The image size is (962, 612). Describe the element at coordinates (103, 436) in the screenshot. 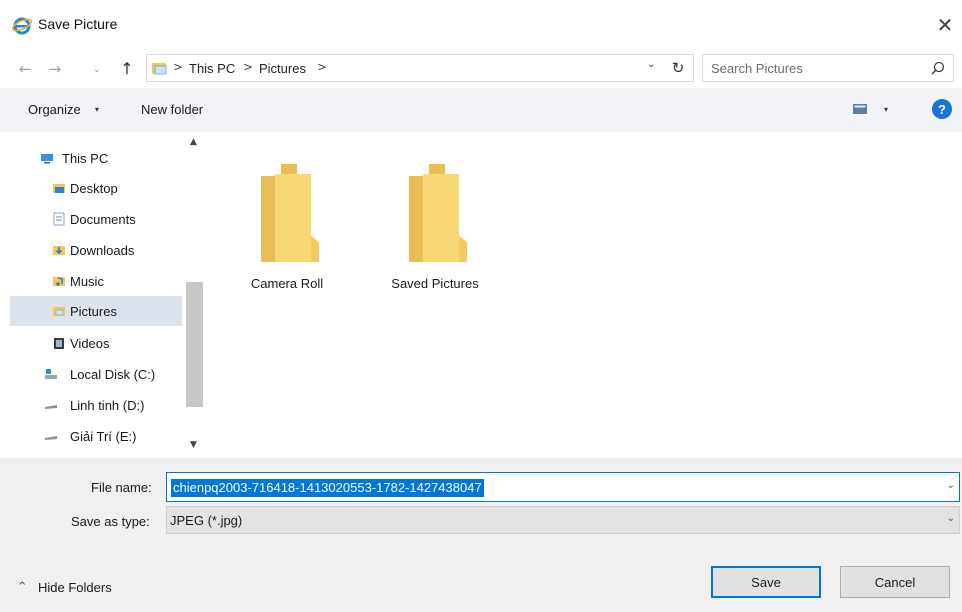

I see `sidebar-item-label: Giải Trí (E:)` at that location.